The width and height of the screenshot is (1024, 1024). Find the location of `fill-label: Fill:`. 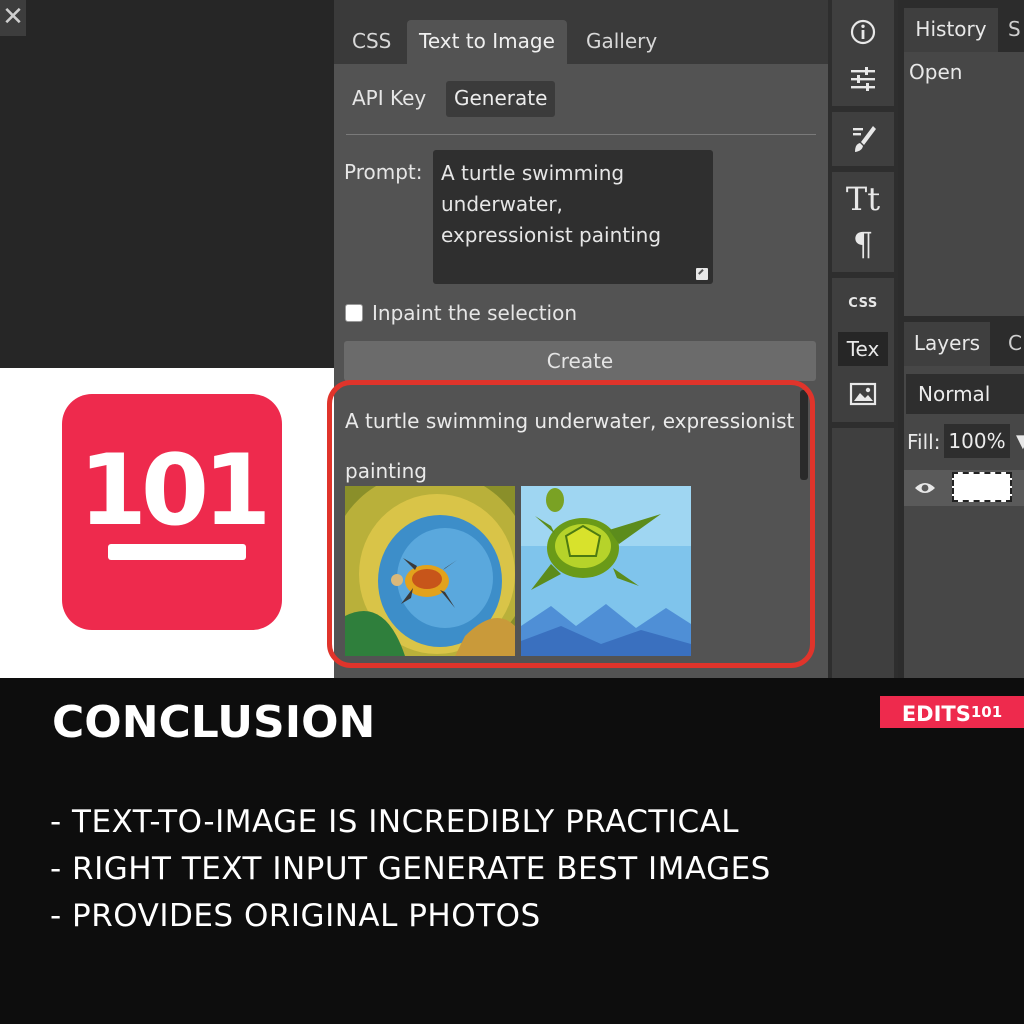

fill-label: Fill: is located at coordinates (924, 442).